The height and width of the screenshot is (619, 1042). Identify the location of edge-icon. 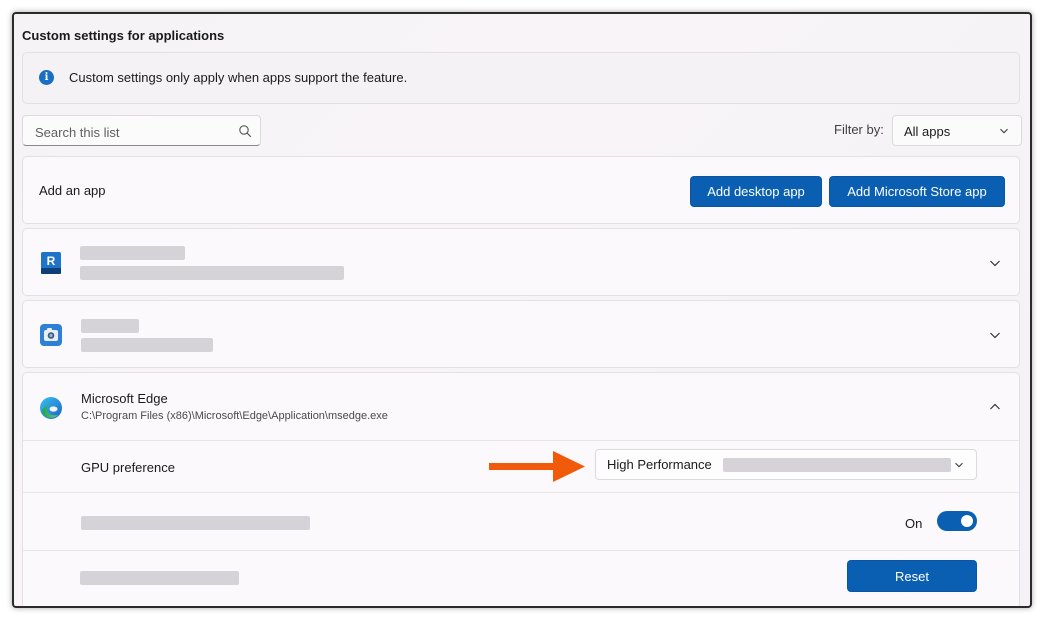
(51, 408).